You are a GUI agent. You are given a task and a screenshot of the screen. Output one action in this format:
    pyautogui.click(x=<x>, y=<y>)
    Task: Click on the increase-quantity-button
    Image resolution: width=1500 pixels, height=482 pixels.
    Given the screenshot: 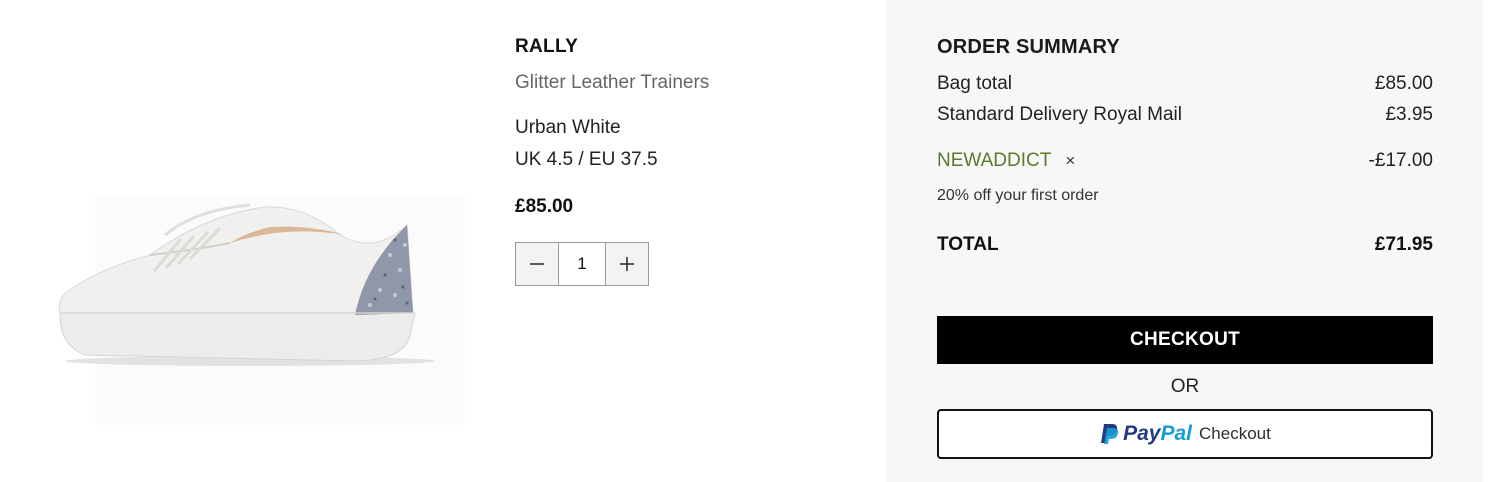 What is the action you would take?
    pyautogui.click(x=627, y=264)
    